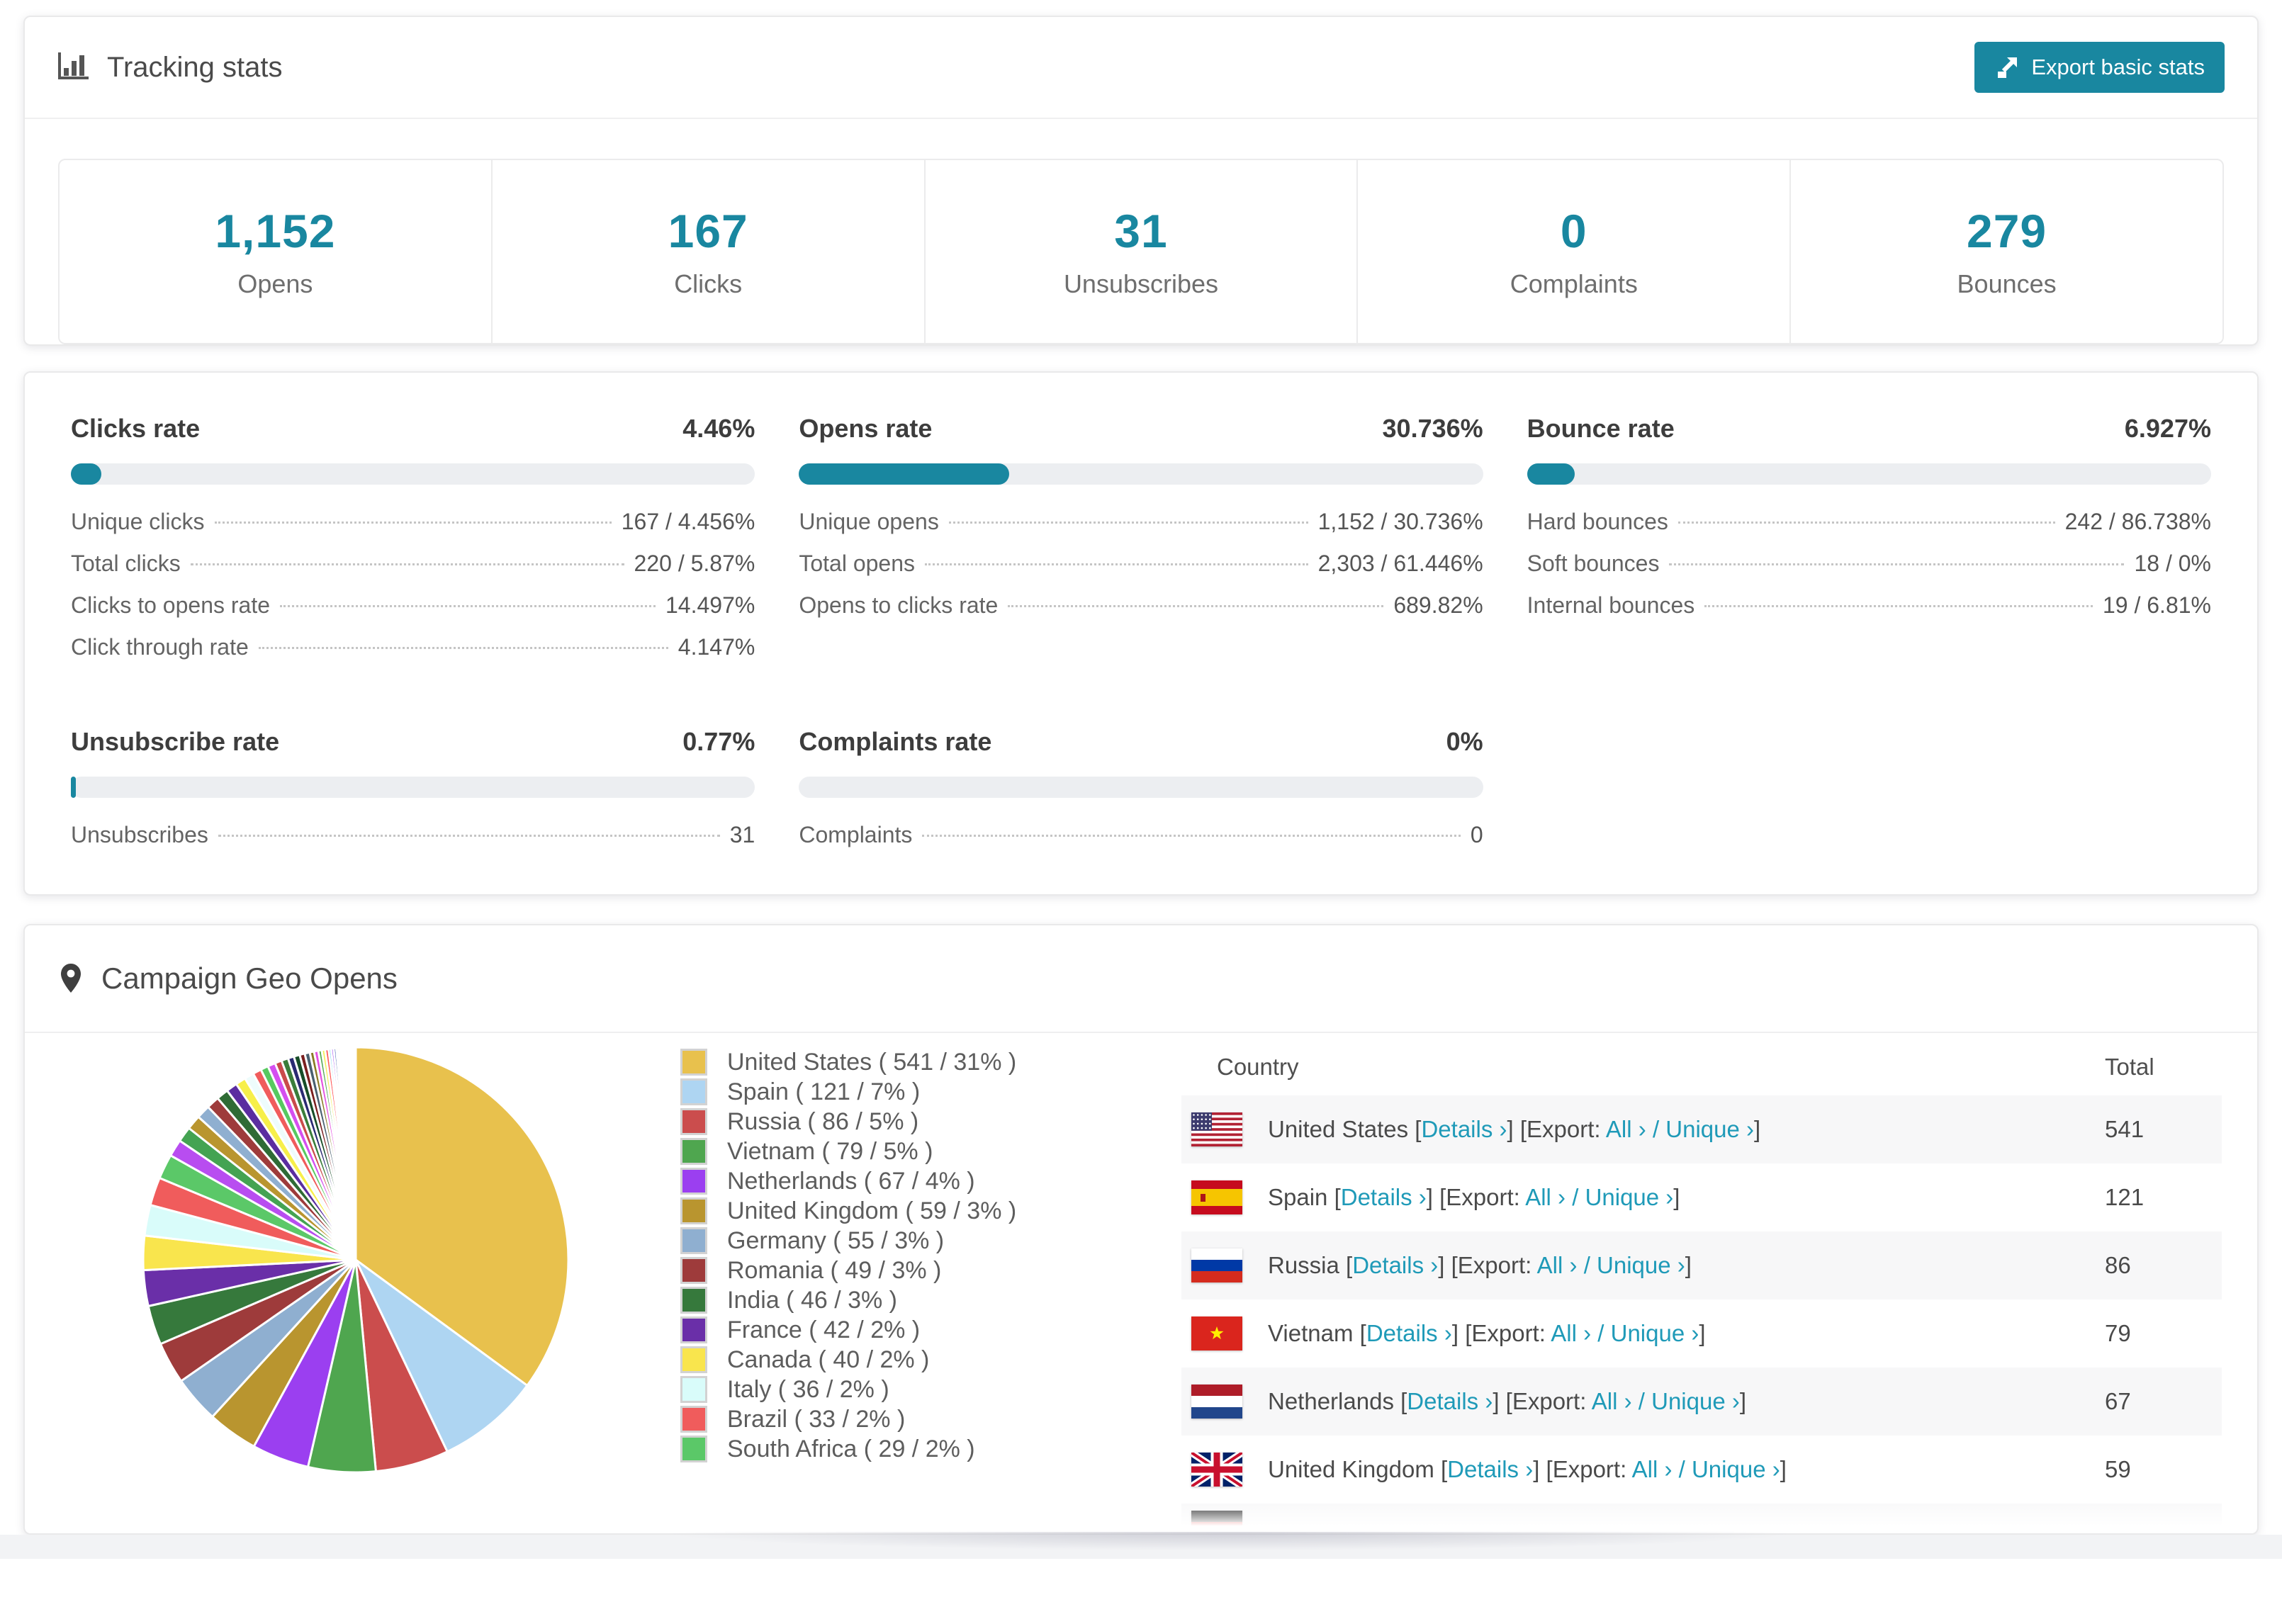 Image resolution: width=2282 pixels, height=1624 pixels. I want to click on legend-item: Canada ( 40 / 2% ), so click(898, 1360).